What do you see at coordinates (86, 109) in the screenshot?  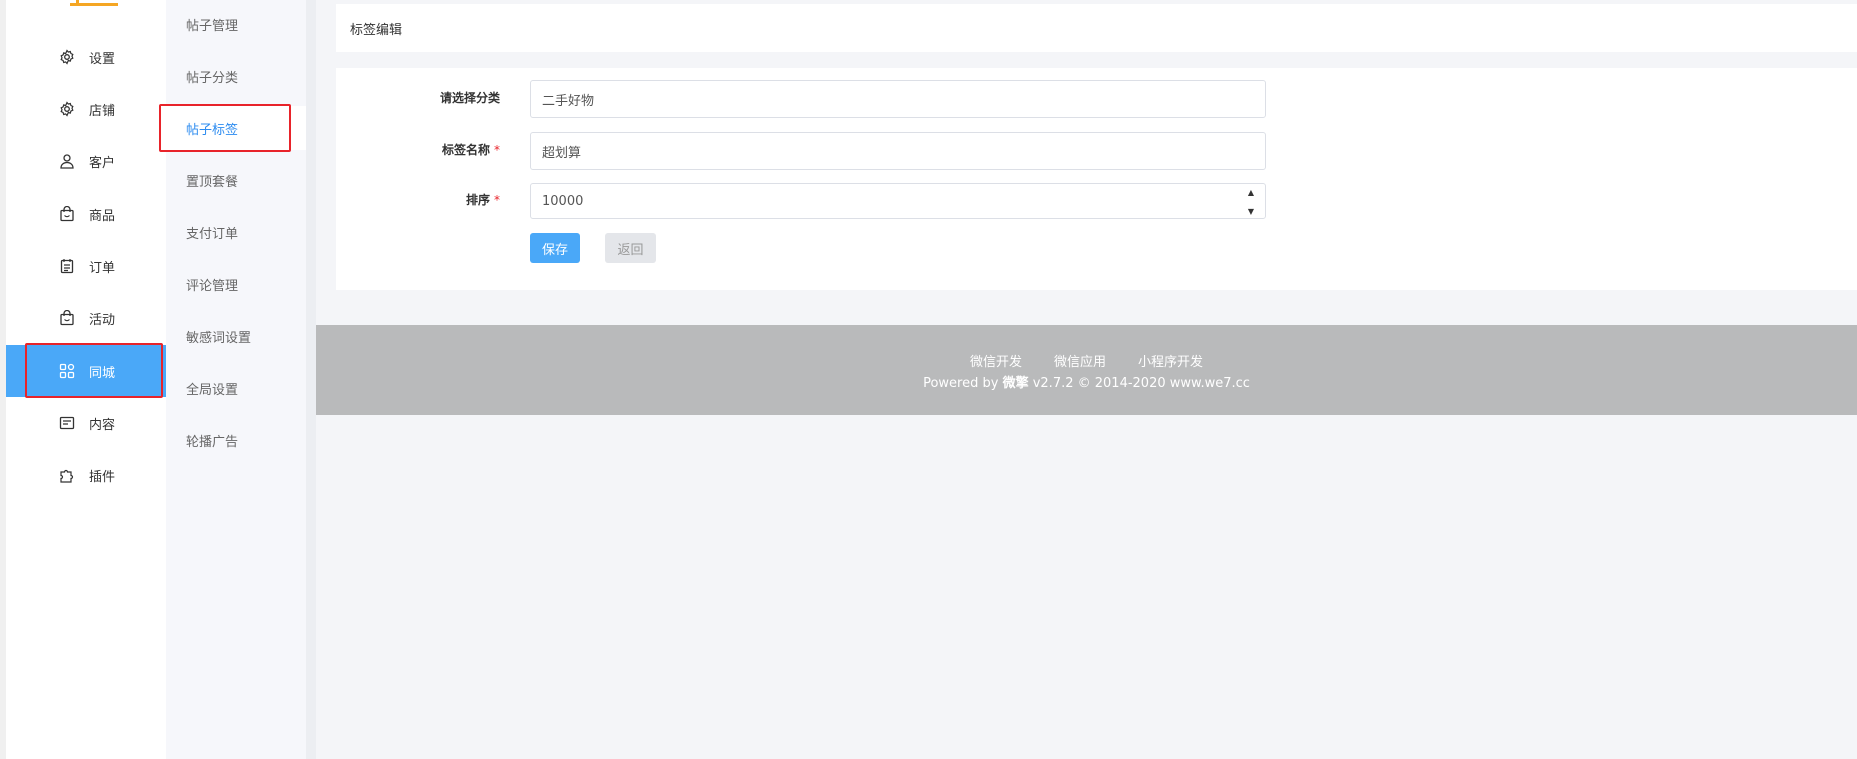 I see `nav-item-store: 店铺` at bounding box center [86, 109].